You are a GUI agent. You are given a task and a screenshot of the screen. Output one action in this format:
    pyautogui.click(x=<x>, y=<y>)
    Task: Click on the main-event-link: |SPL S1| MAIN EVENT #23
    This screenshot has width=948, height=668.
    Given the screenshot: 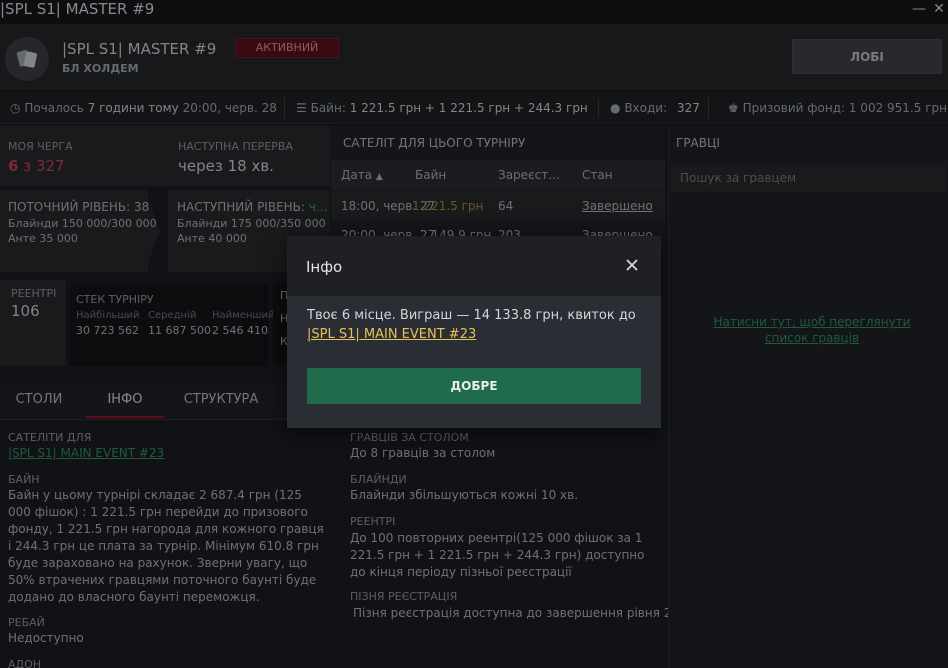 What is the action you would take?
    pyautogui.click(x=391, y=334)
    